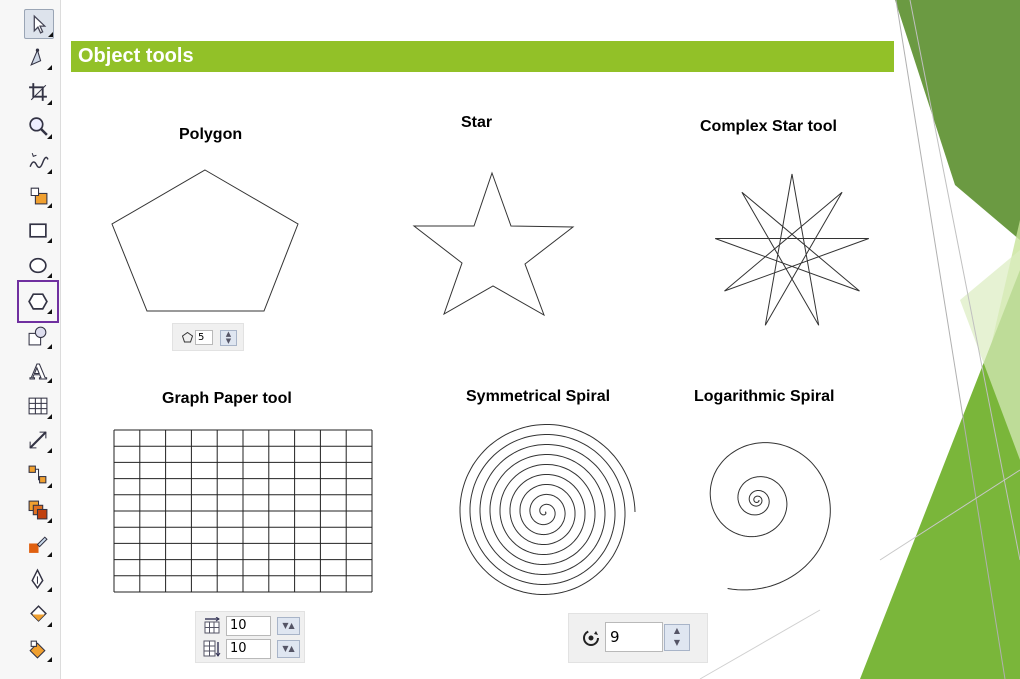 Image resolution: width=1020 pixels, height=679 pixels. I want to click on rows-icon, so click(212, 648).